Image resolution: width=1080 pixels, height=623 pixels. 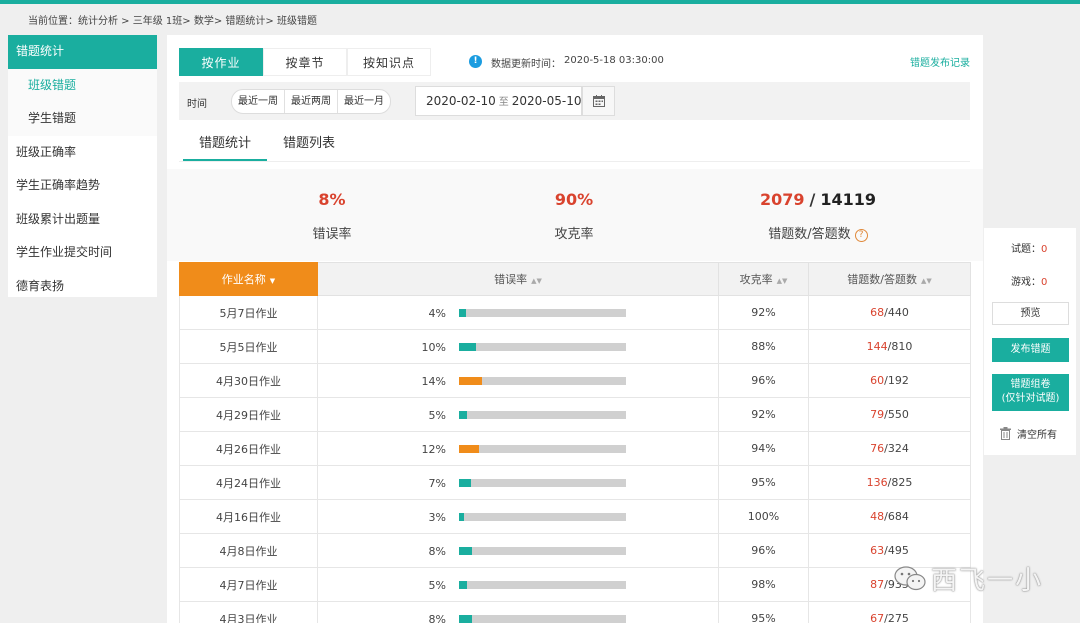 I want to click on stats-subtabs: 错题统计 错题列表, so click(x=267, y=148).